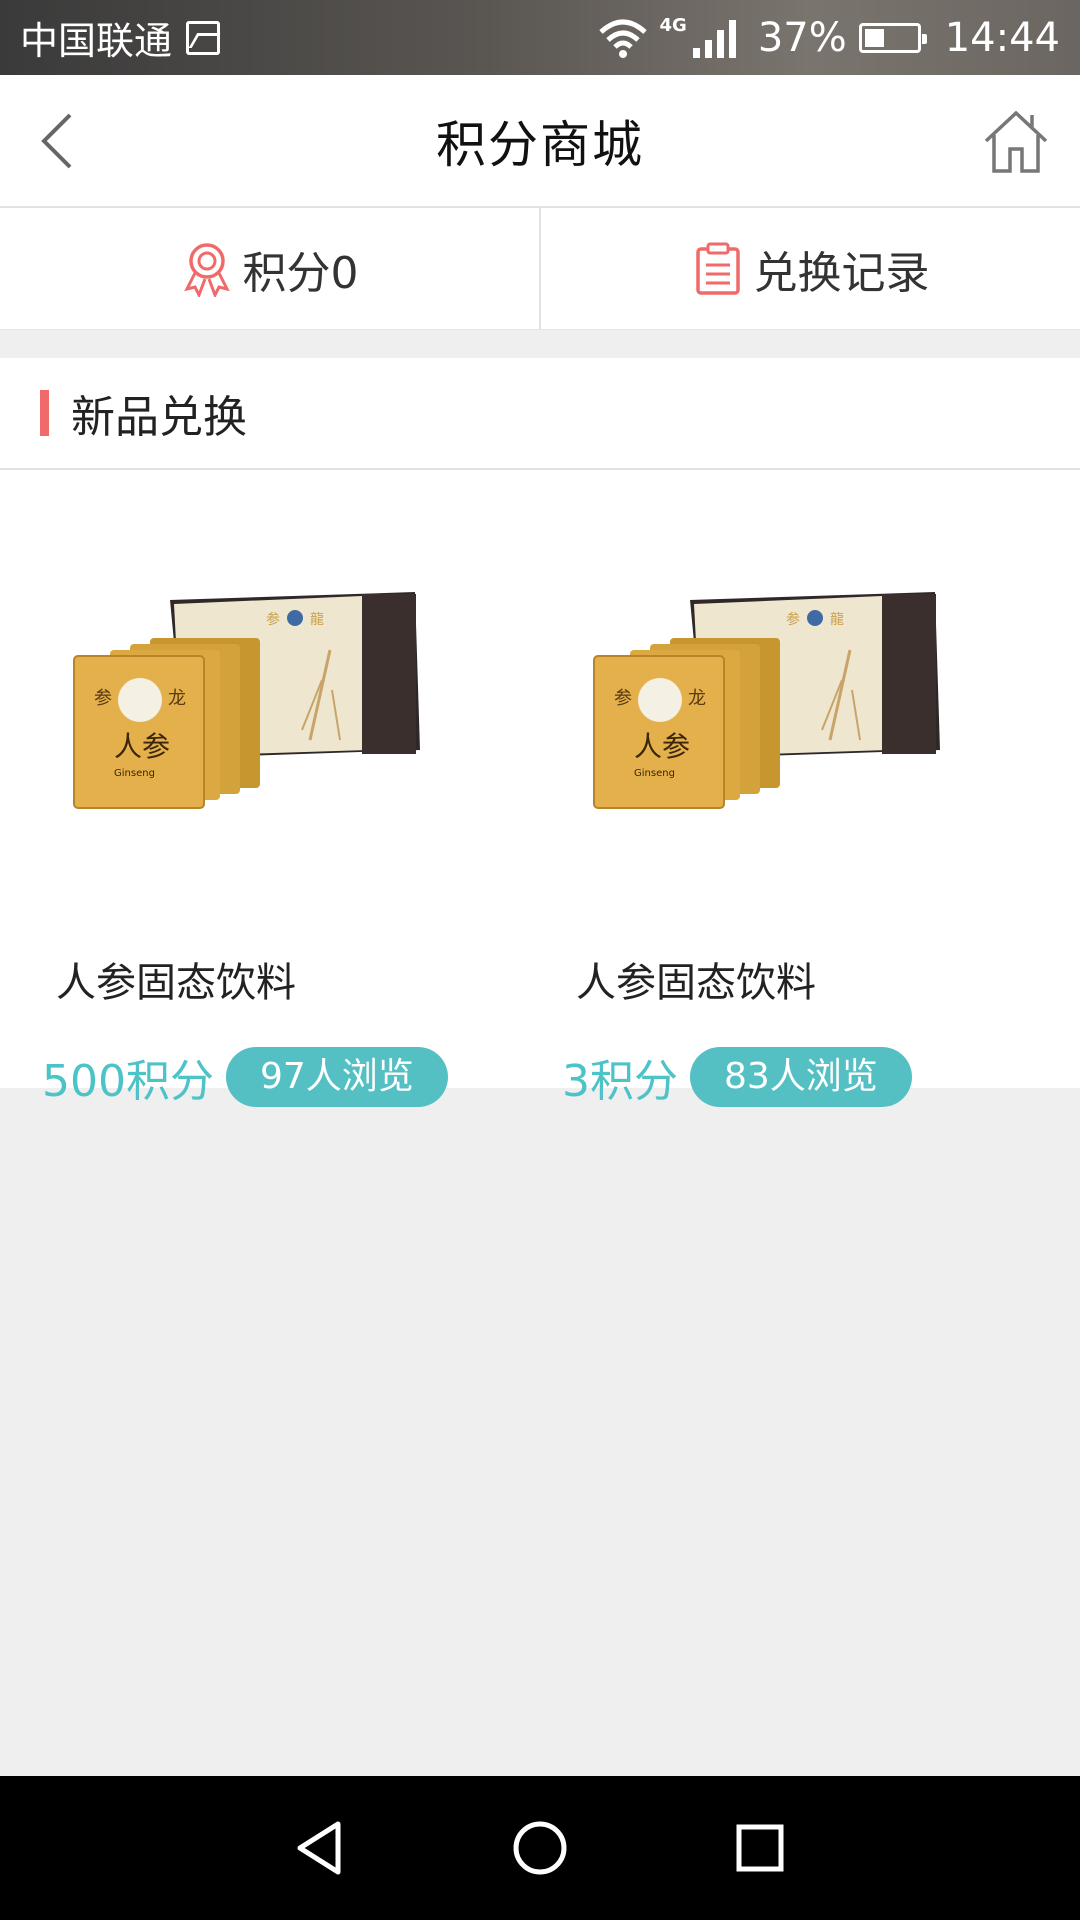 The width and height of the screenshot is (1080, 1920). Describe the element at coordinates (60, 141) in the screenshot. I see `chevron-left-icon` at that location.